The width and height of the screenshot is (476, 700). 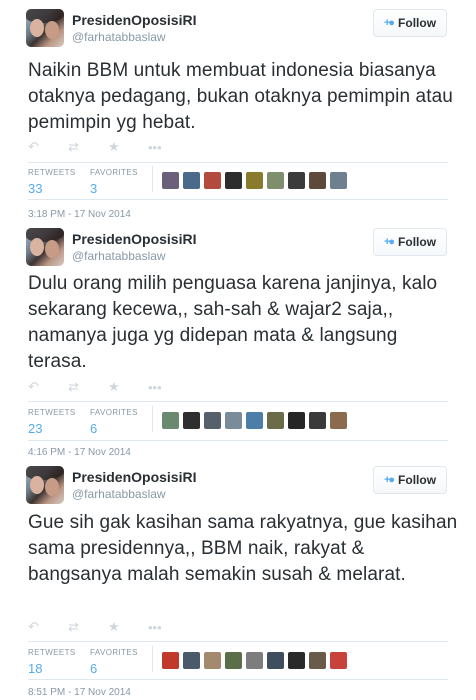 What do you see at coordinates (35, 428) in the screenshot?
I see `retweet-count: 23` at bounding box center [35, 428].